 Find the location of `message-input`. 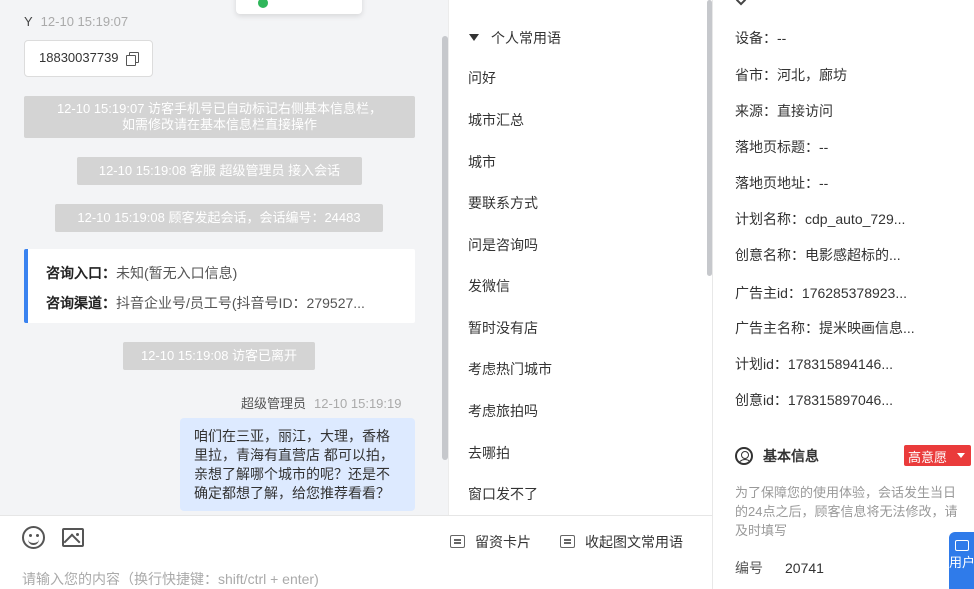

message-input is located at coordinates (232, 579).